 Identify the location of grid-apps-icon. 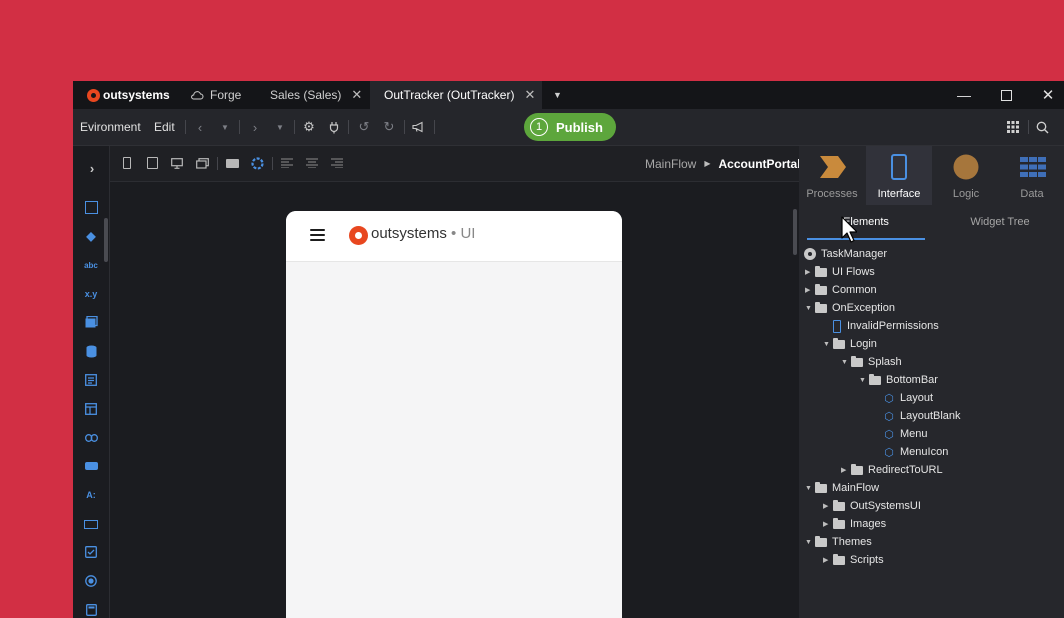
(1013, 127).